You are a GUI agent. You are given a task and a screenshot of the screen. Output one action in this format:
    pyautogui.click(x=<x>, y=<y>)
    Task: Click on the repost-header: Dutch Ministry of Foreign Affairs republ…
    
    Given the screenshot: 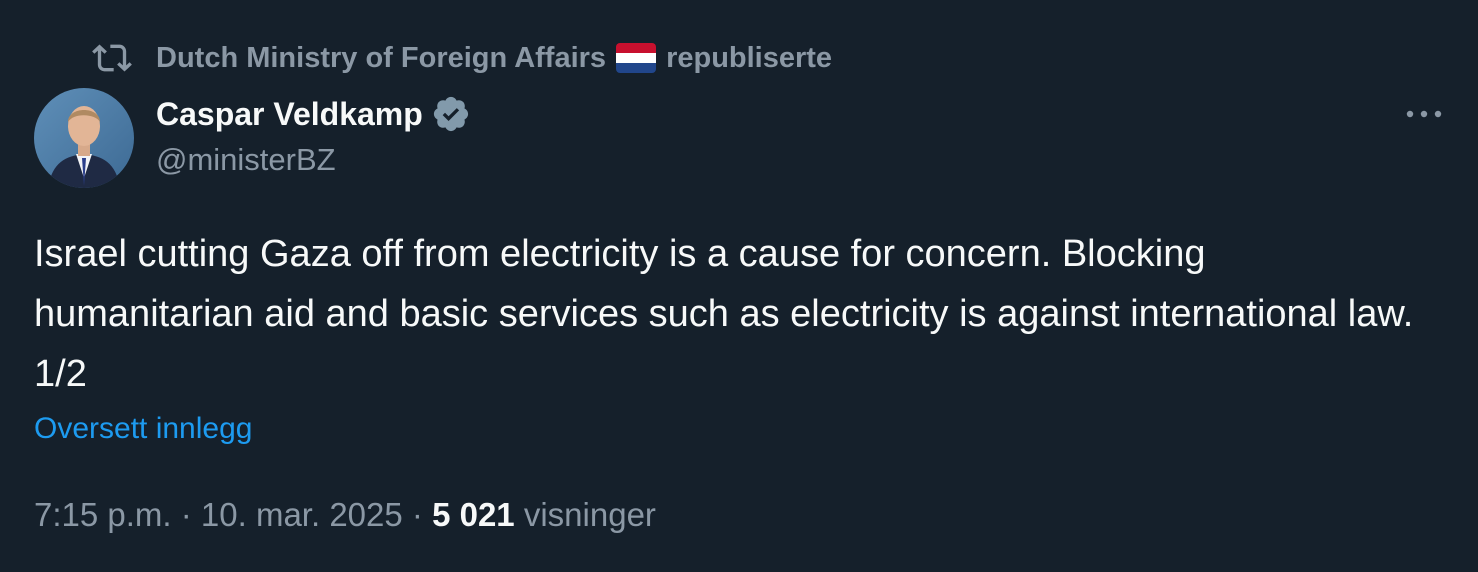 What is the action you would take?
    pyautogui.click(x=462, y=58)
    